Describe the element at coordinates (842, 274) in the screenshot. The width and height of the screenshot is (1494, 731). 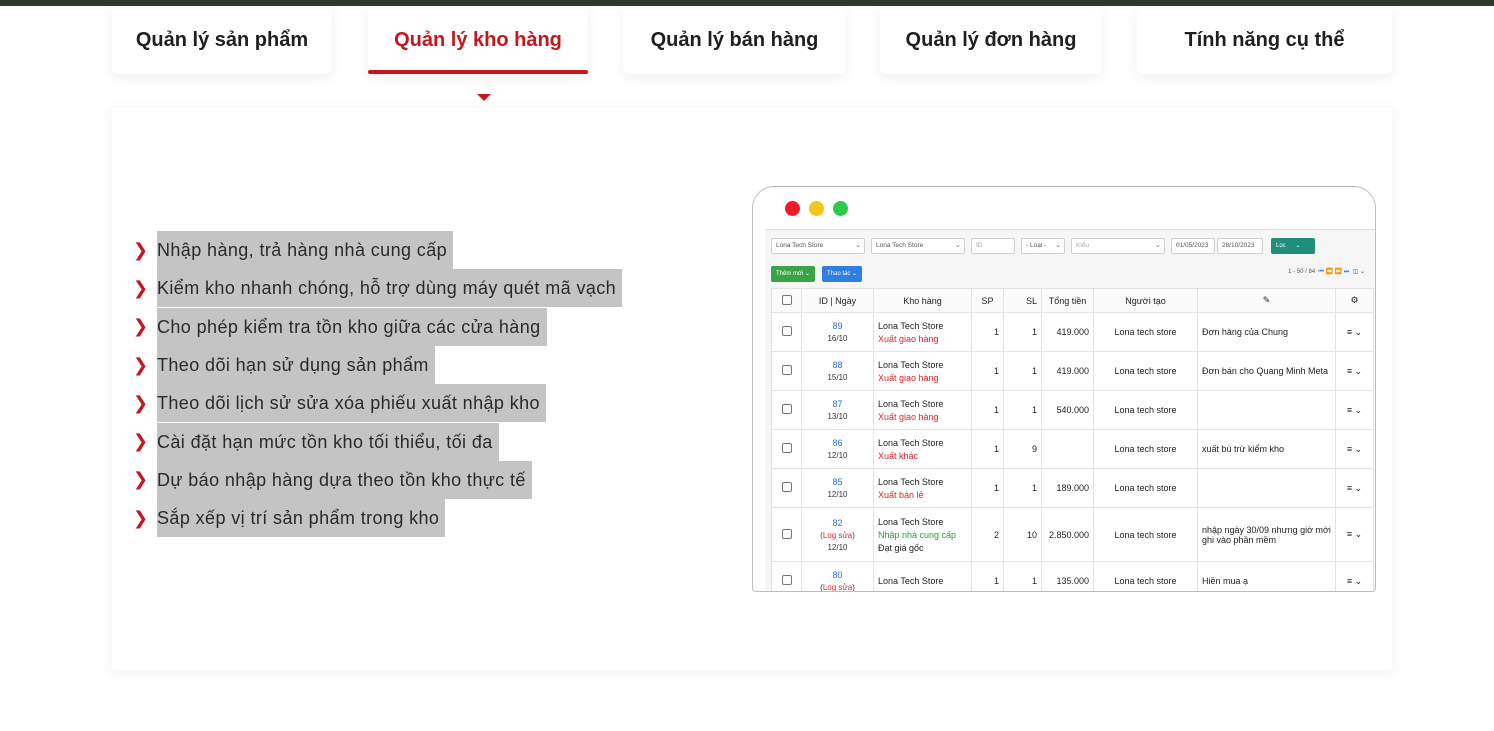
I see `actions-button: Thao tác ⌄` at that location.